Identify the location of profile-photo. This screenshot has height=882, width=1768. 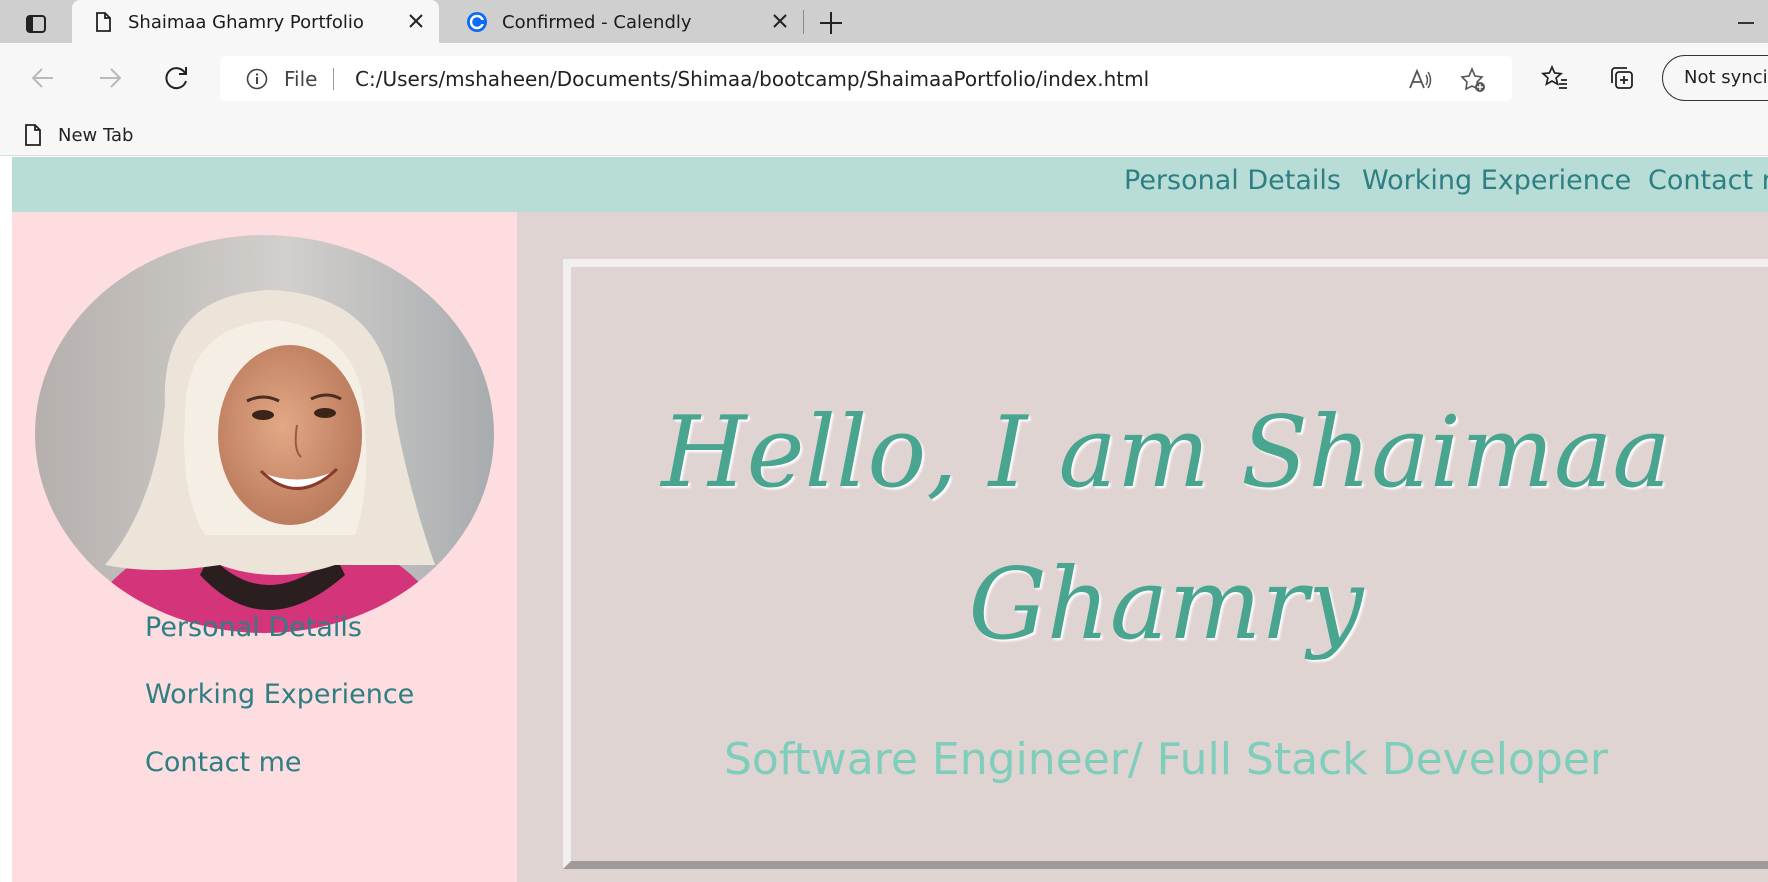
(264, 434).